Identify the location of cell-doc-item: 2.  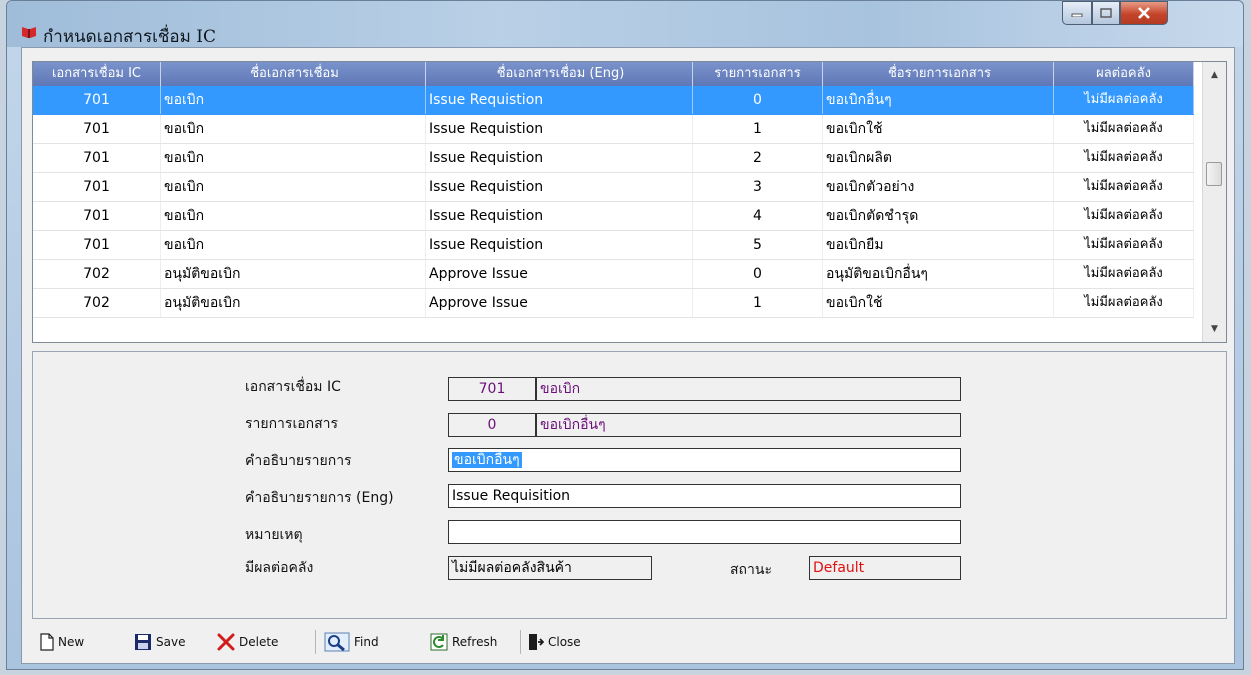
(758, 158).